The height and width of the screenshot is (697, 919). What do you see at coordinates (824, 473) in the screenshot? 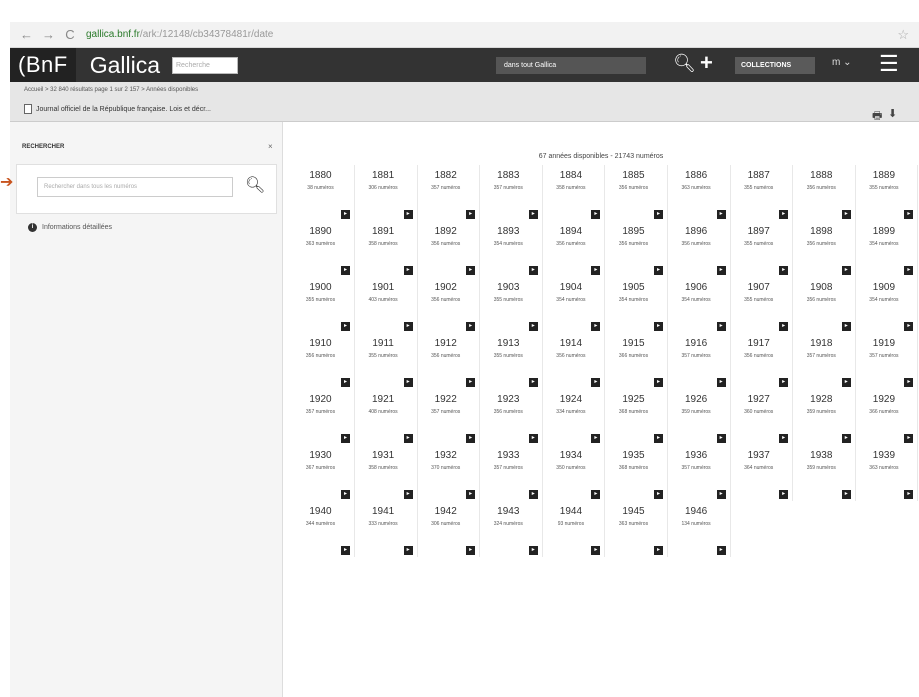
I see `year-cell: 1938 359 numéros ▸` at bounding box center [824, 473].